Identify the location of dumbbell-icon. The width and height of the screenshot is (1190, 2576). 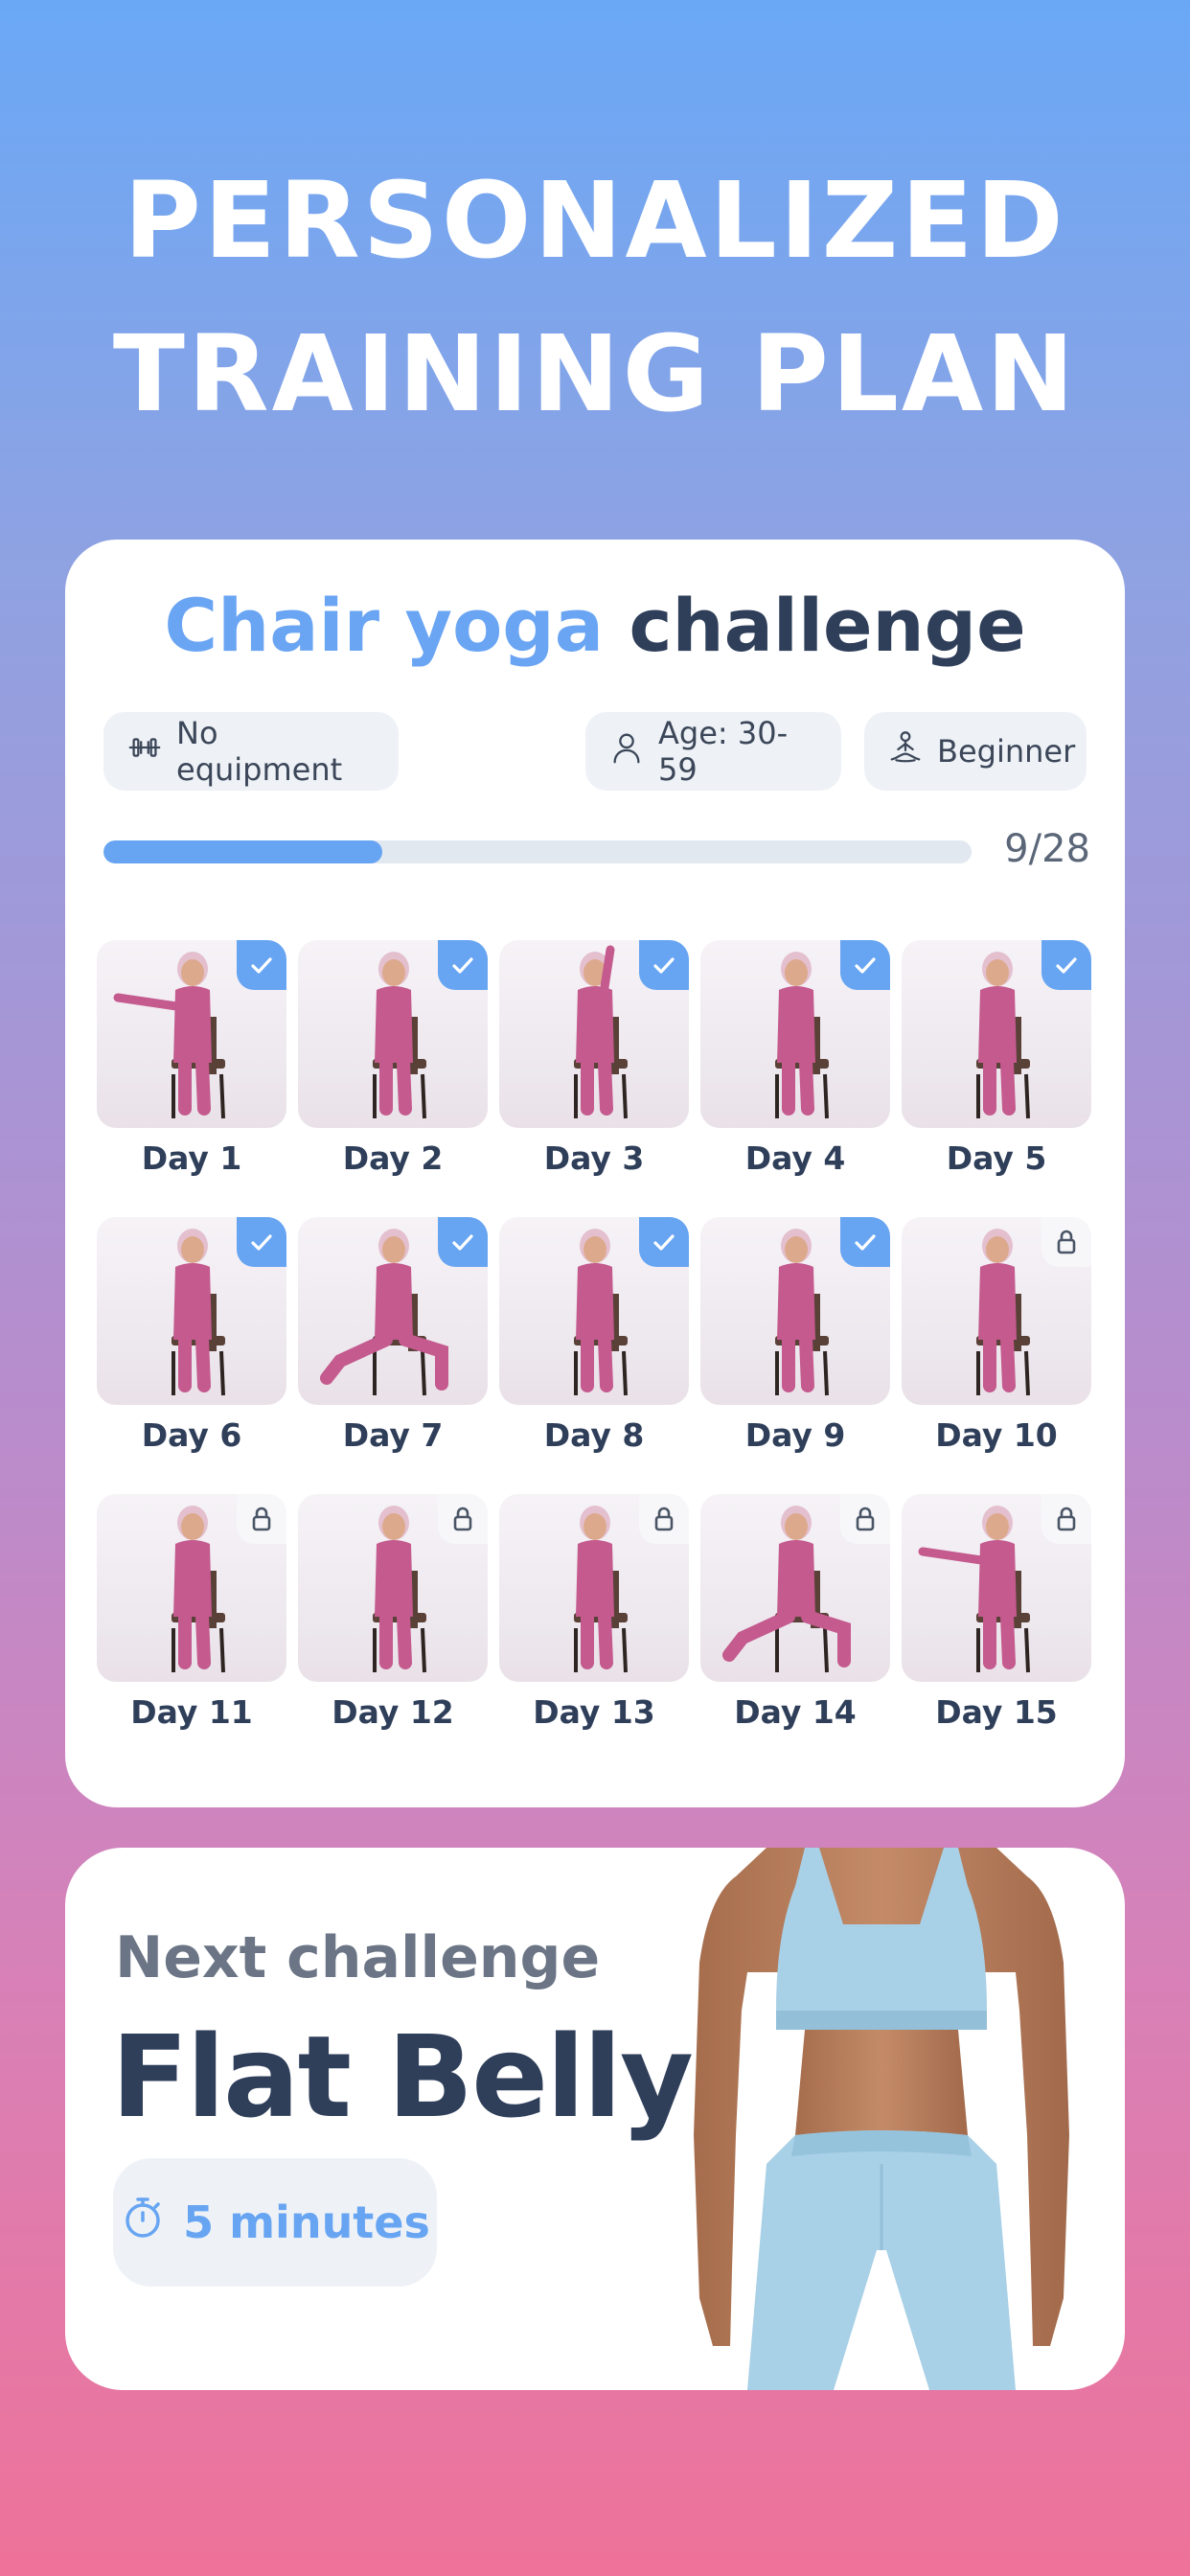
(144, 751).